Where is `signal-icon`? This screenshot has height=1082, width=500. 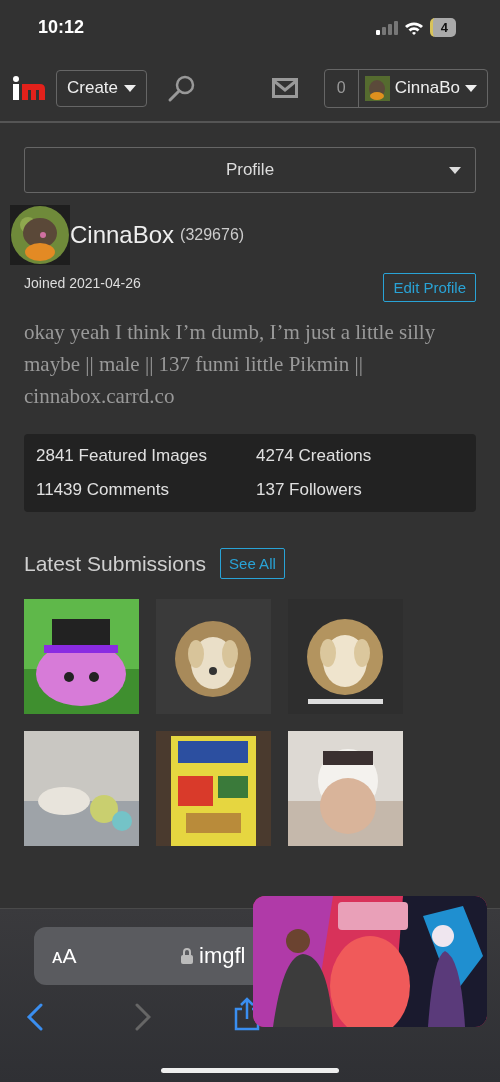 signal-icon is located at coordinates (386, 27).